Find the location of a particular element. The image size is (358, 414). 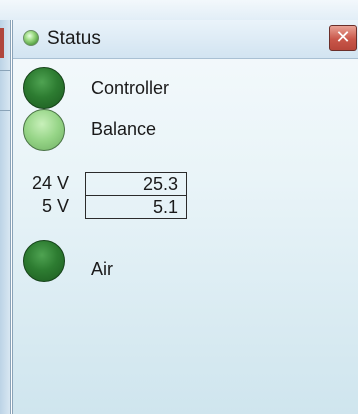

parent-window-edge is located at coordinates (5, 217).